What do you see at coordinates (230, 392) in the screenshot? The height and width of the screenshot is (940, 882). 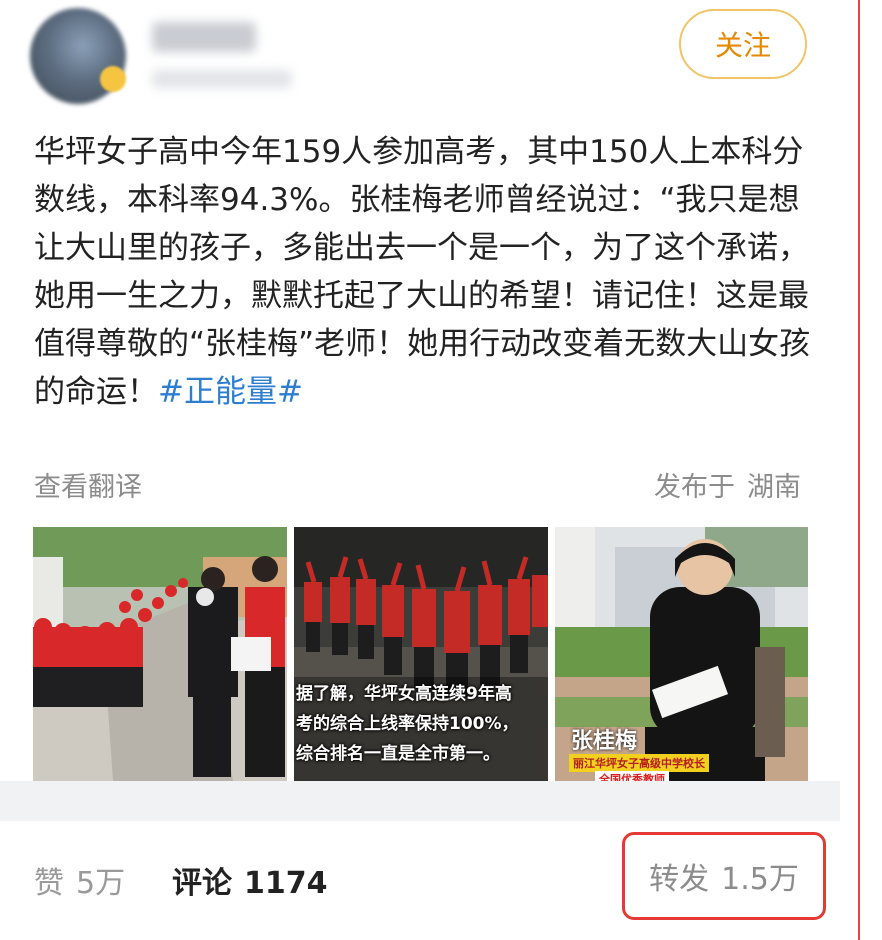 I see `hashtag-link: #正能量#` at bounding box center [230, 392].